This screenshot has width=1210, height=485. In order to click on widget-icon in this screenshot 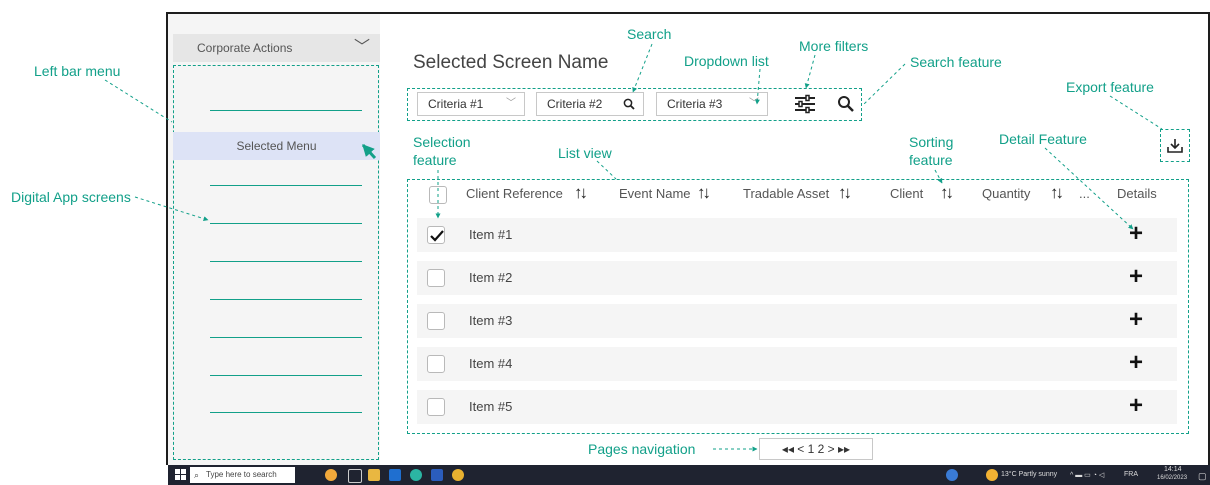, I will do `click(331, 475)`.